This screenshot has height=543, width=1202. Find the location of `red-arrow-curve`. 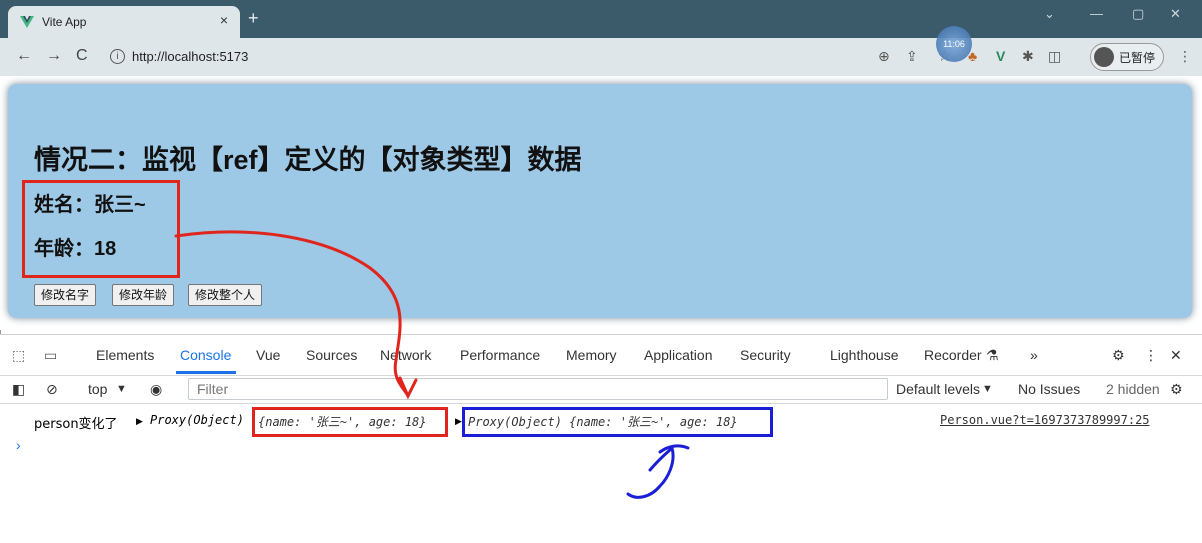

red-arrow-curve is located at coordinates (292, 314).